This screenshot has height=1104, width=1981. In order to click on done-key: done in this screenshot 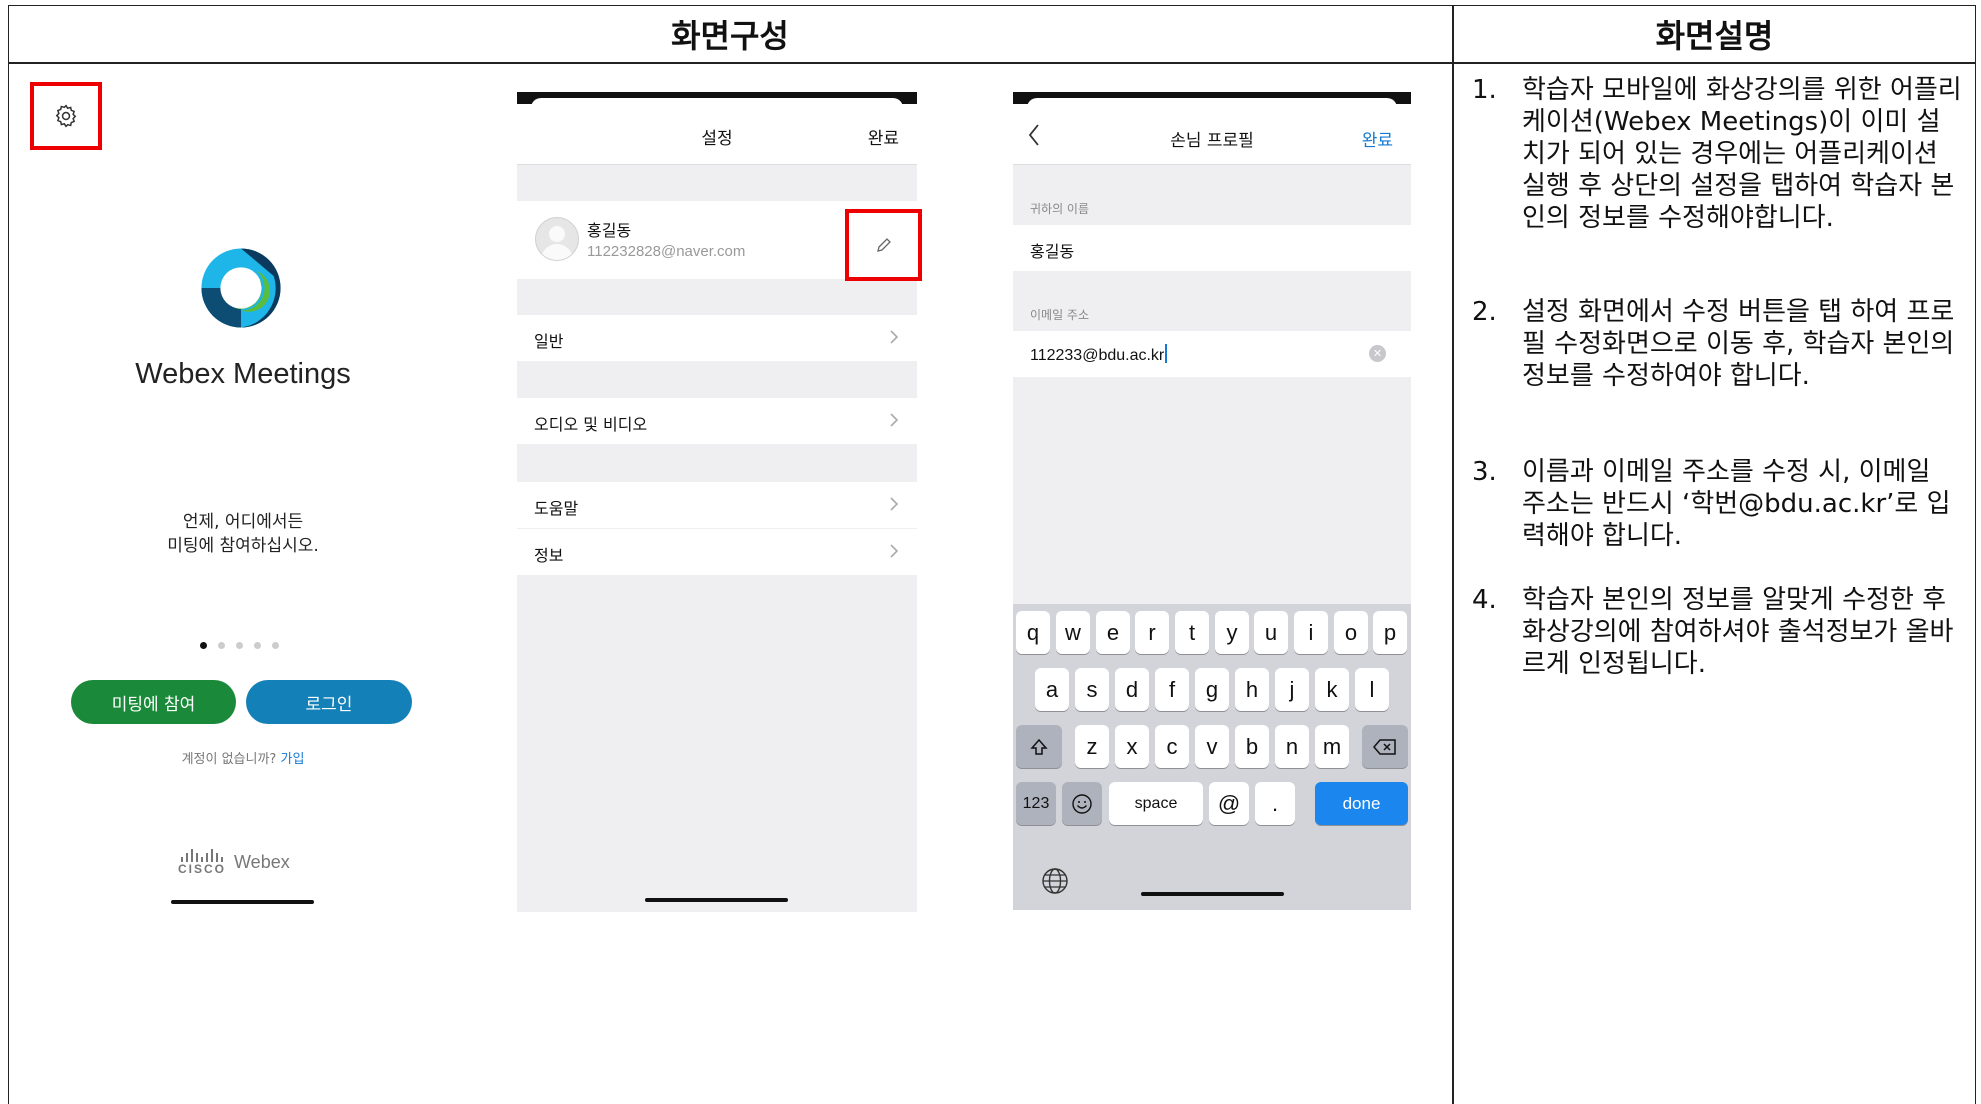, I will do `click(1361, 803)`.